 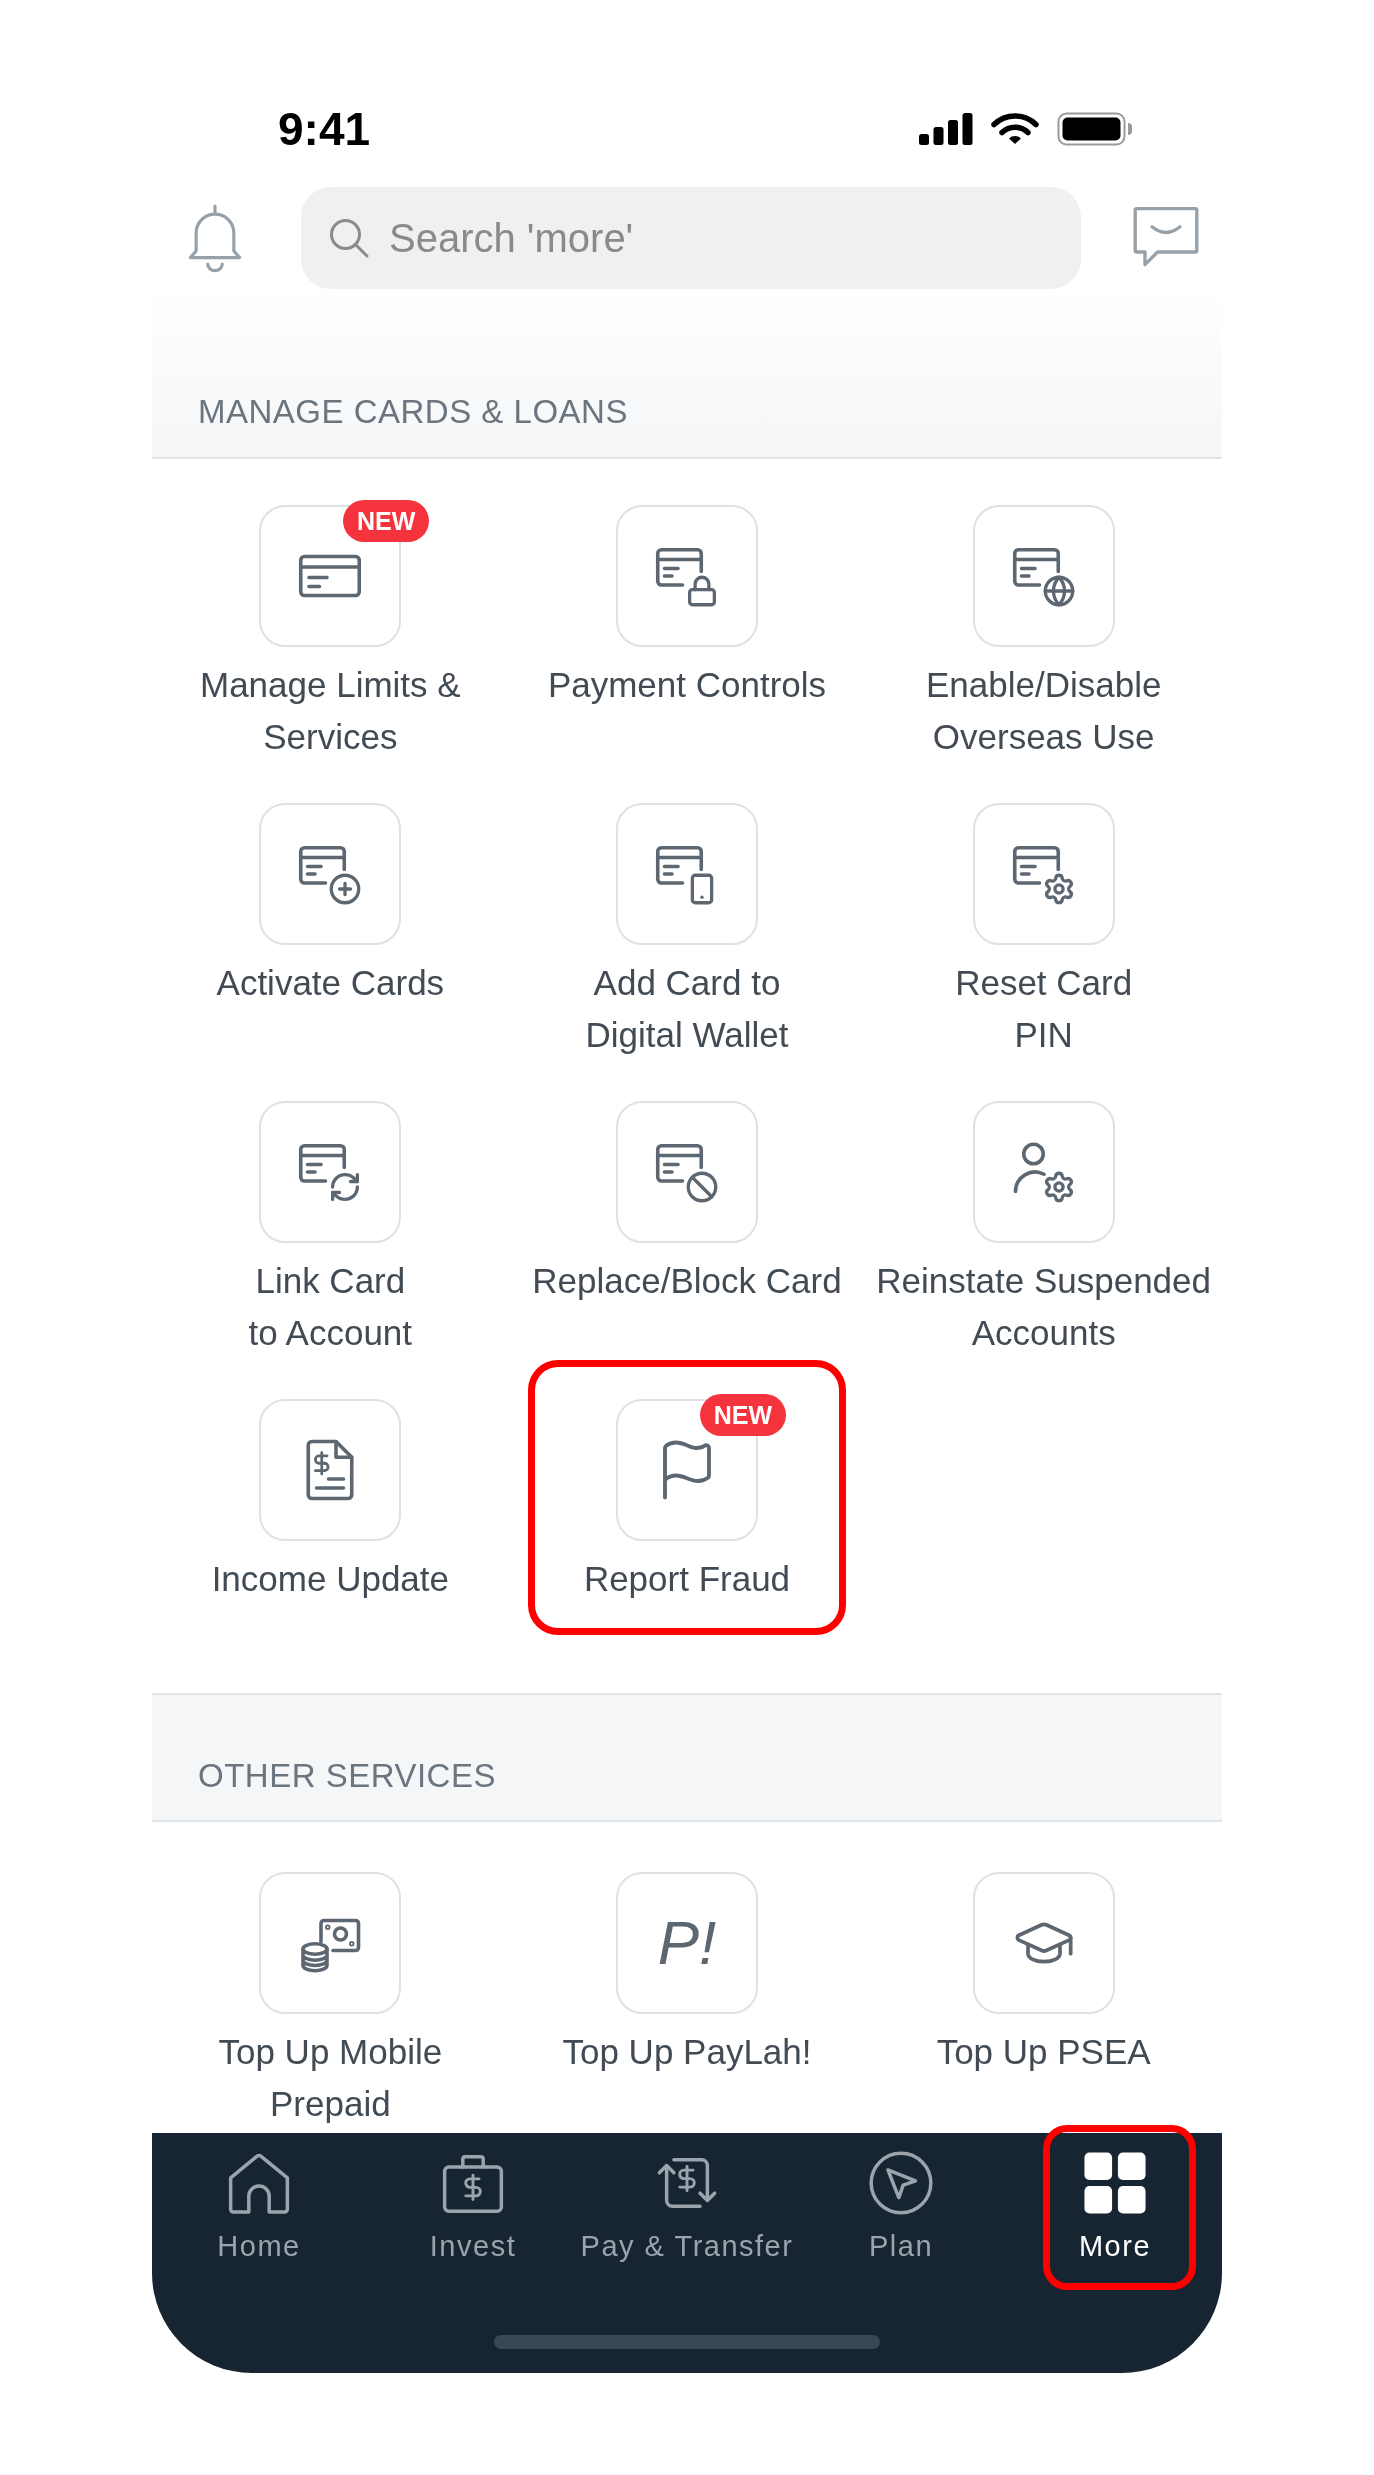 What do you see at coordinates (687, 1975) in the screenshot?
I see `service-button: P! Top Up PayLah!` at bounding box center [687, 1975].